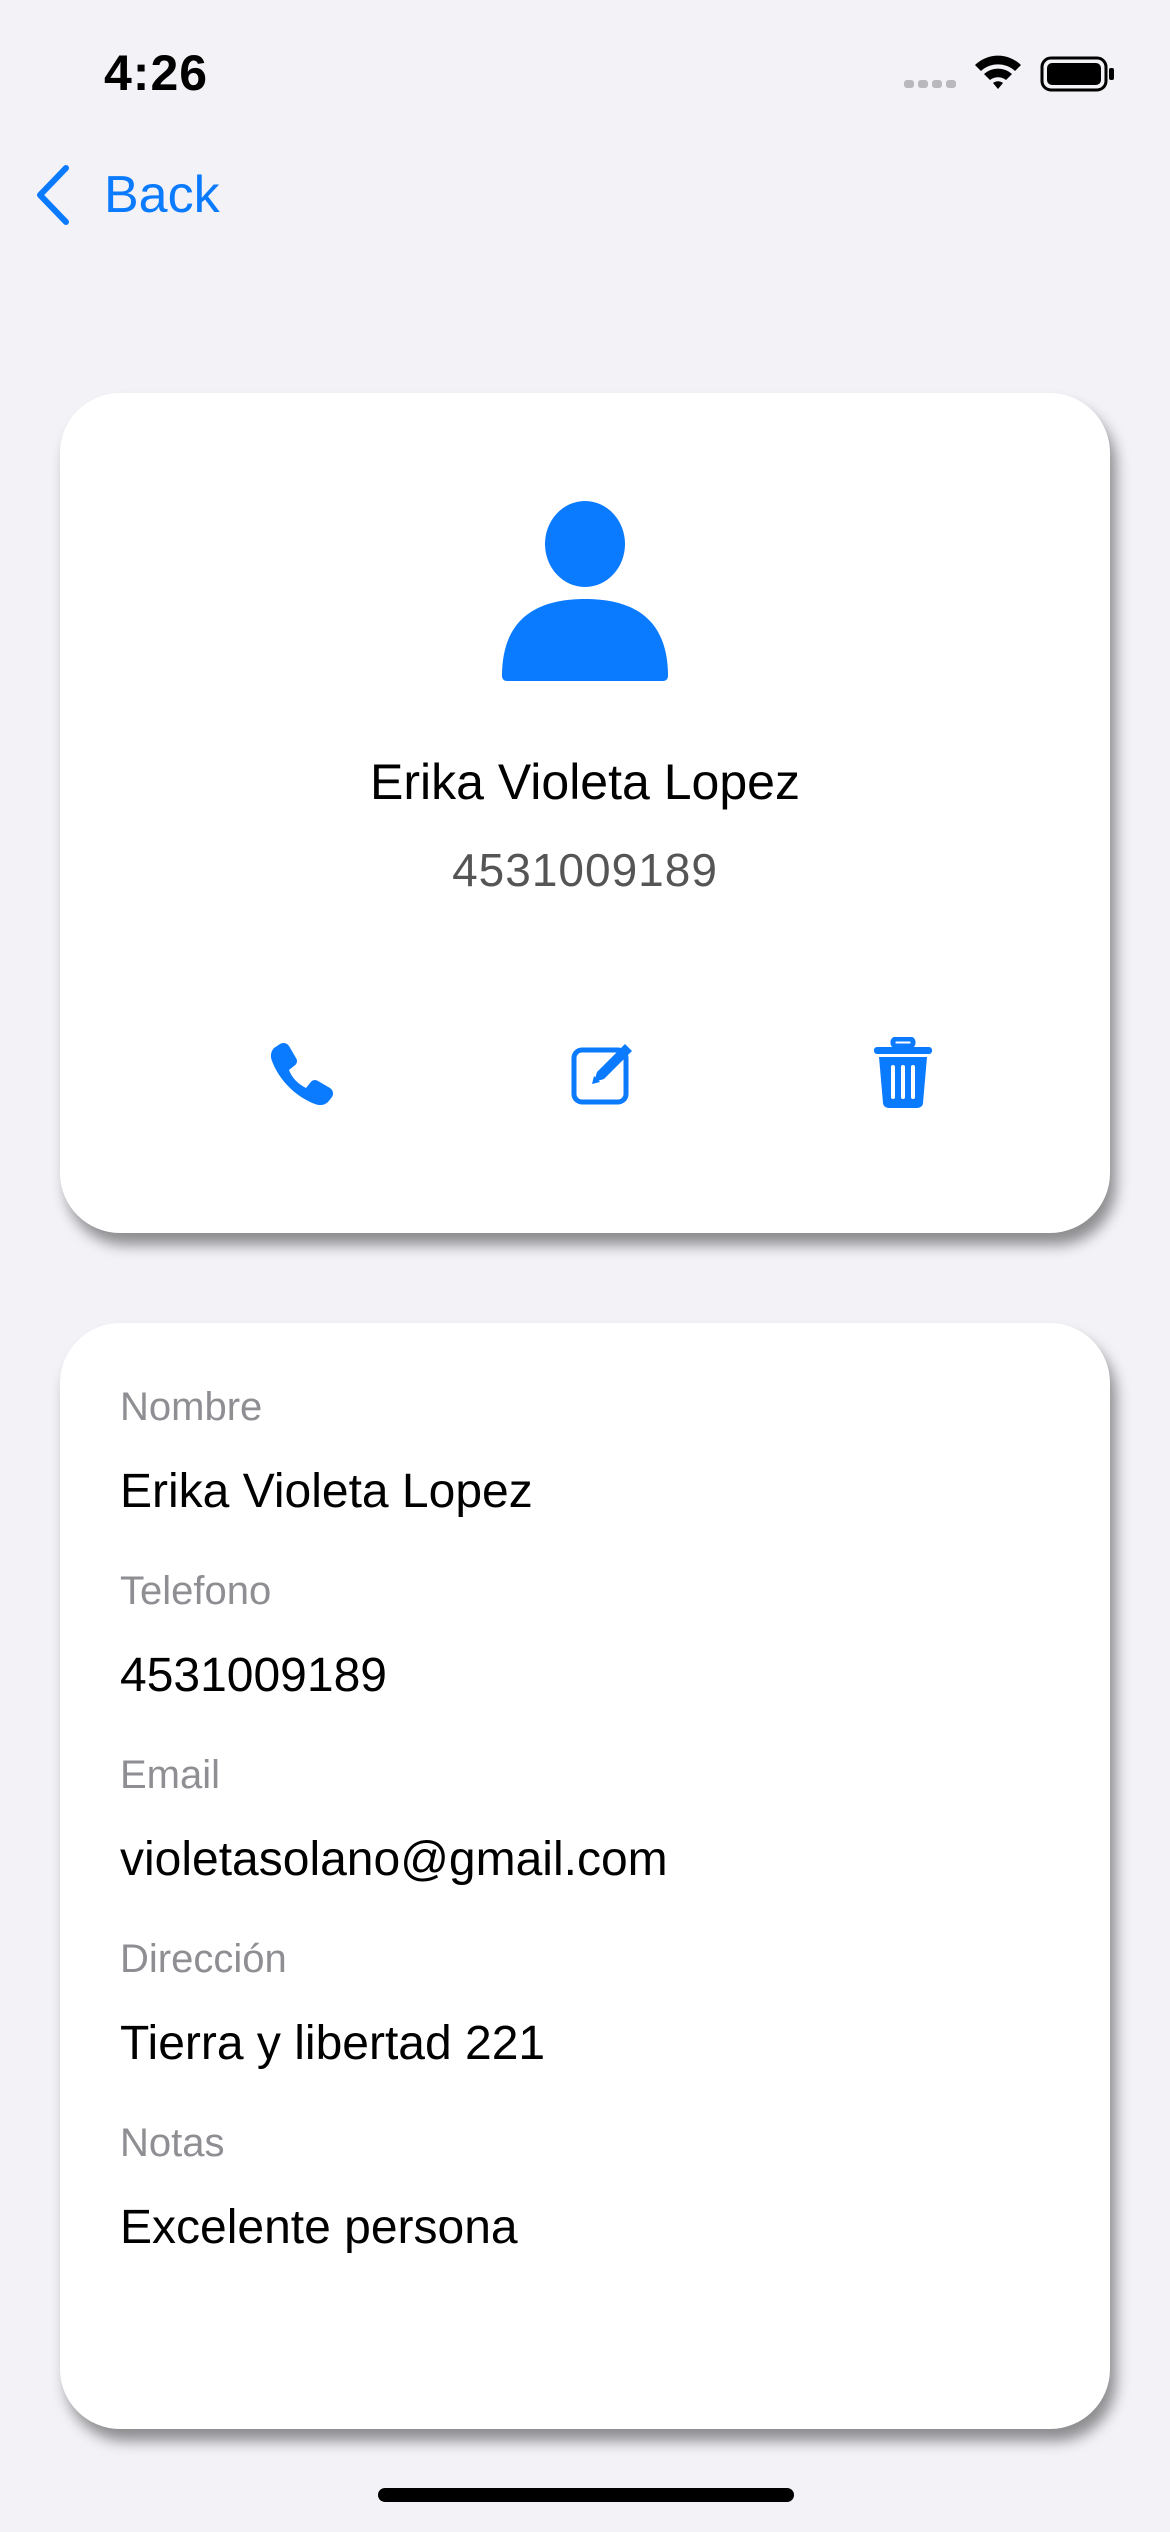 Image resolution: width=1170 pixels, height=2532 pixels. What do you see at coordinates (585, 591) in the screenshot?
I see `person-icon` at bounding box center [585, 591].